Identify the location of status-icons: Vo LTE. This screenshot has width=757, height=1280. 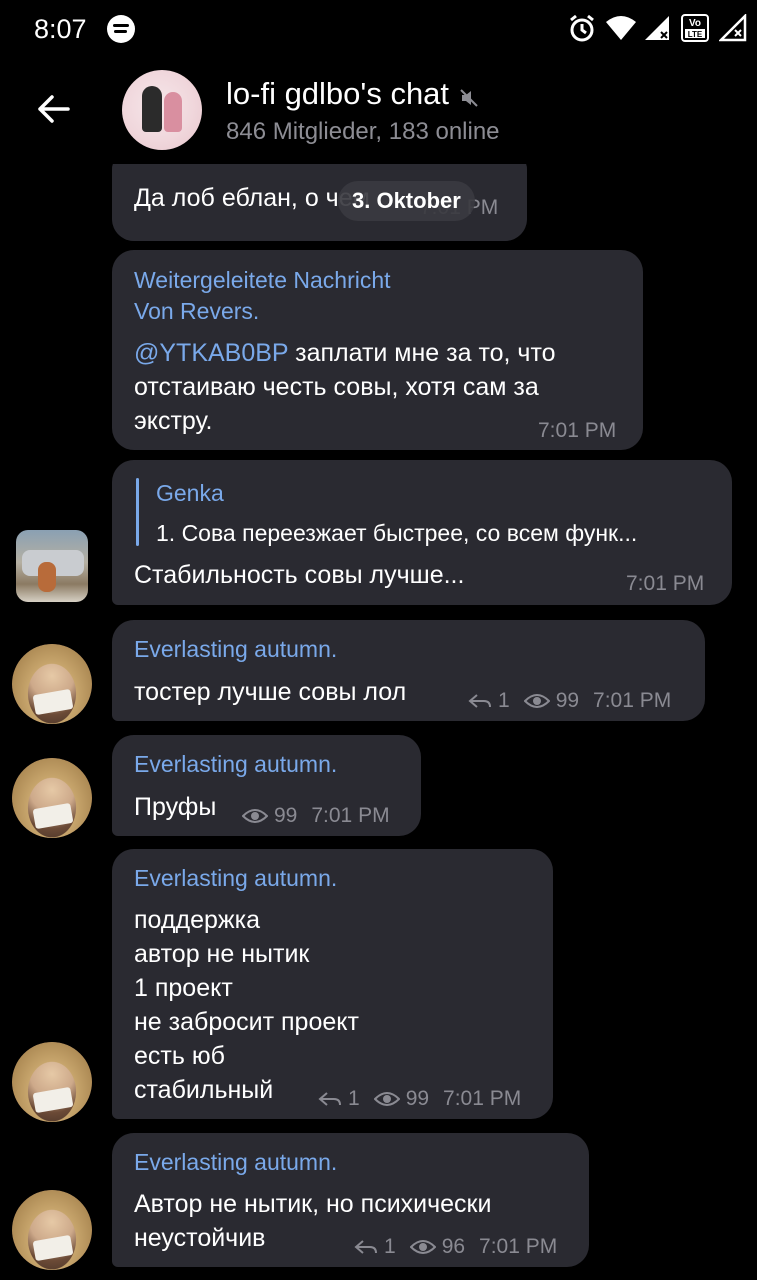
(657, 27).